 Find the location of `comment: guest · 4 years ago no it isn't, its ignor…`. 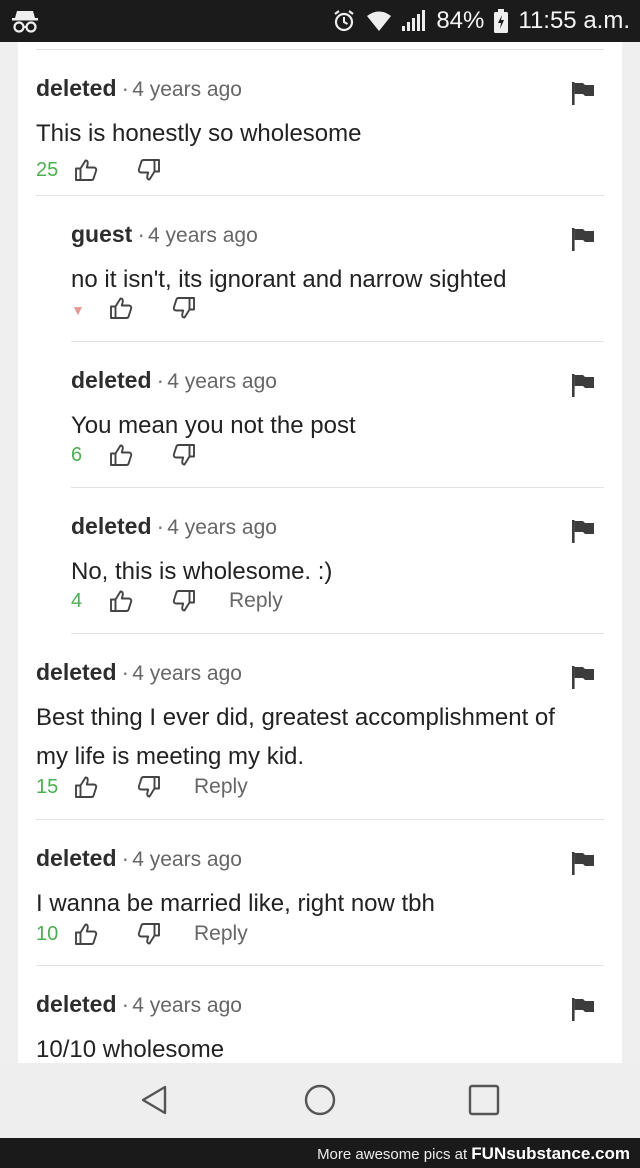

comment: guest · 4 years ago no it isn't, its ignor… is located at coordinates (337, 269).